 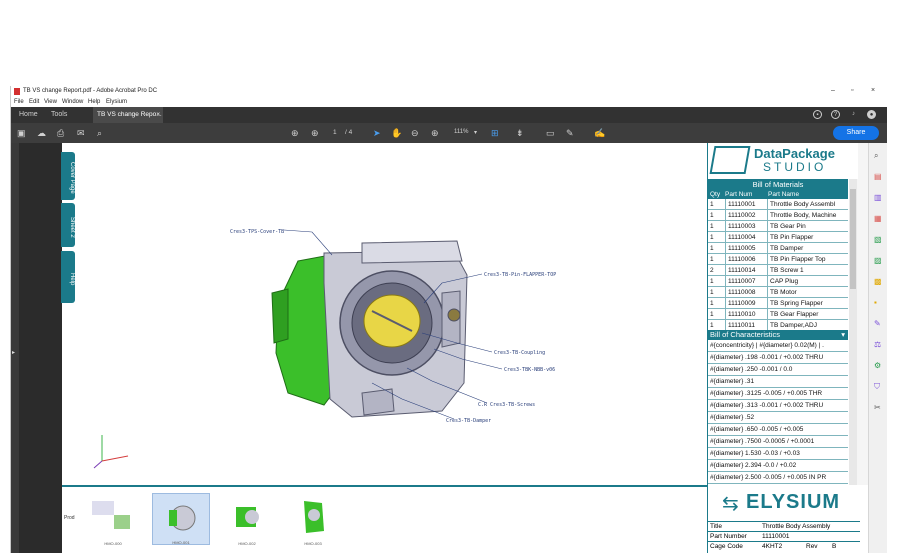 I want to click on tab-close-icon: ×, so click(x=158, y=114).